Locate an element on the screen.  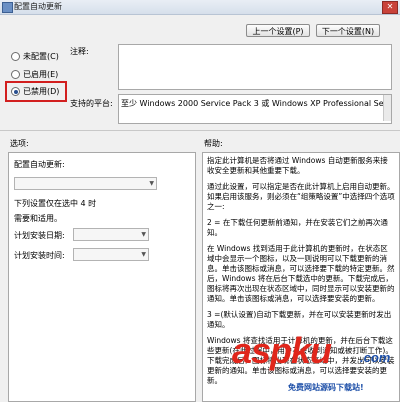
watermark-subtitle: 免费网站源码下载站! is located at coordinates (326, 387).